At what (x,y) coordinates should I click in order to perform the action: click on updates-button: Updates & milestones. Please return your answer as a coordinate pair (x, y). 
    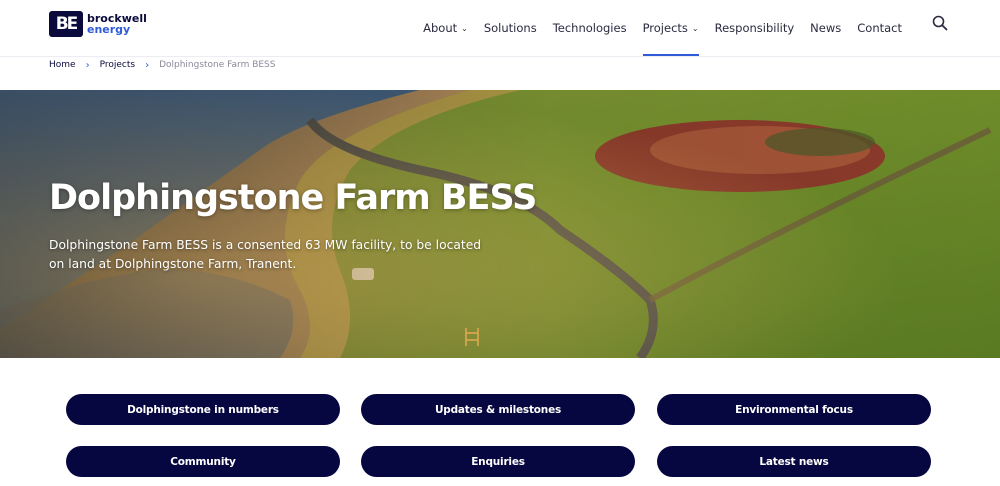
    Looking at the image, I should click on (498, 409).